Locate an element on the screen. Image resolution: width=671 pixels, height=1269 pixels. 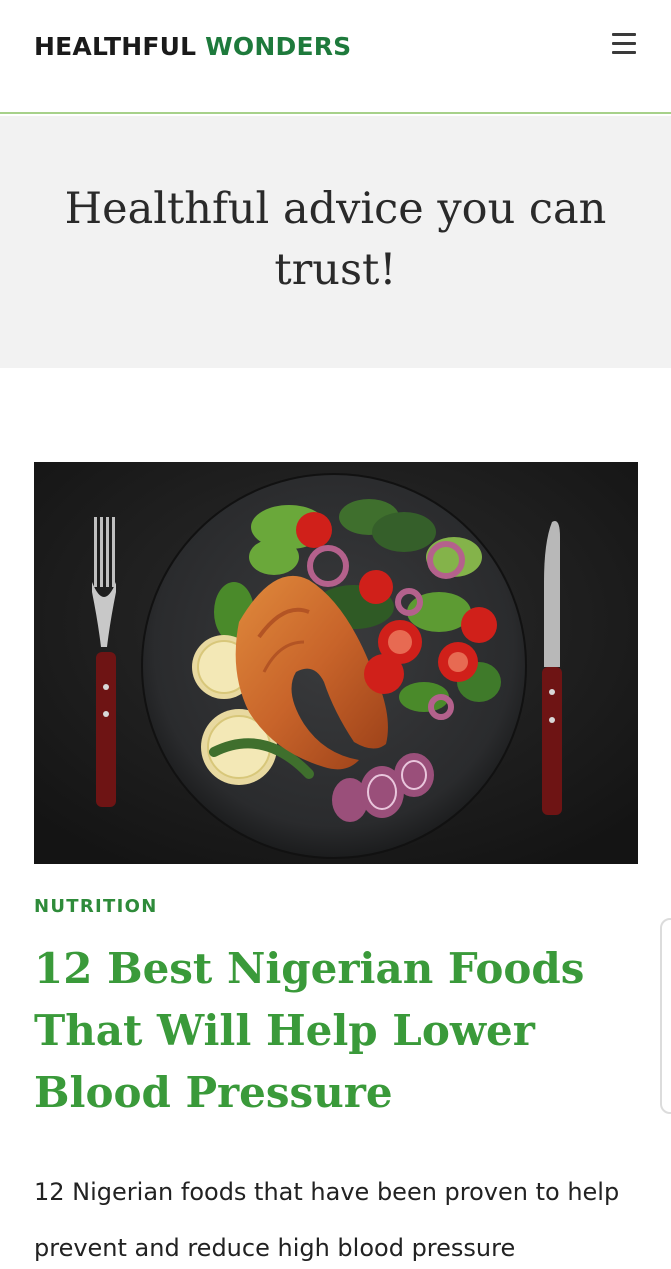
site-header: HEALTHFUL WONDERS is located at coordinates (335, 57).